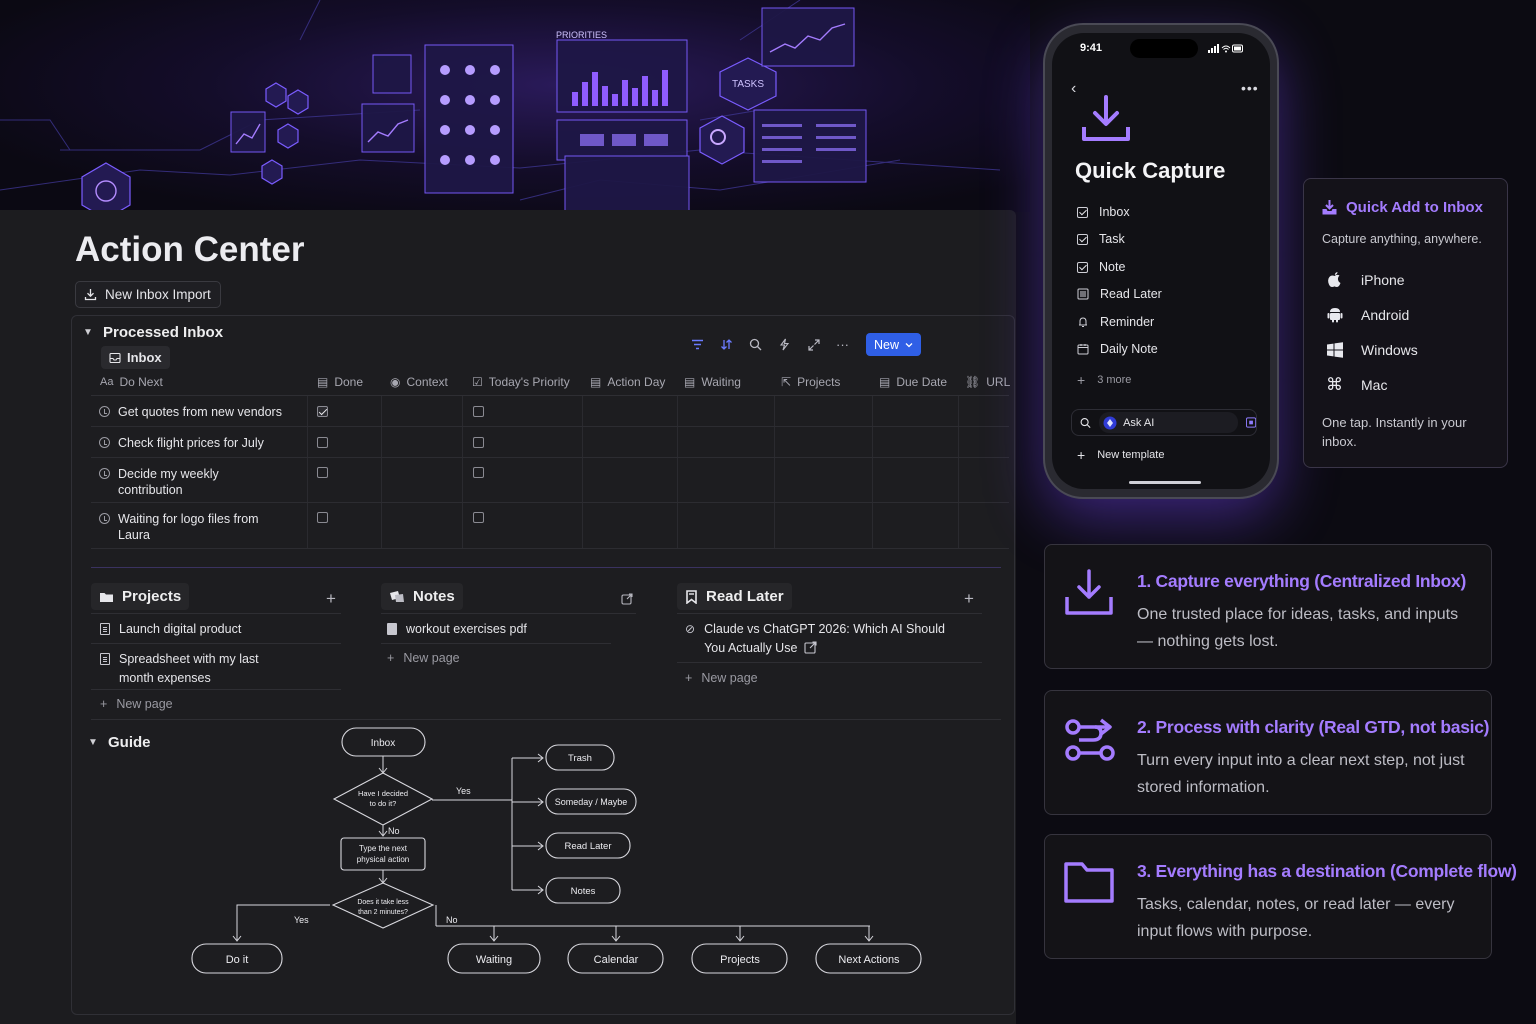  Describe the element at coordinates (1101, 267) in the screenshot. I see `capture-option-note: Note` at that location.